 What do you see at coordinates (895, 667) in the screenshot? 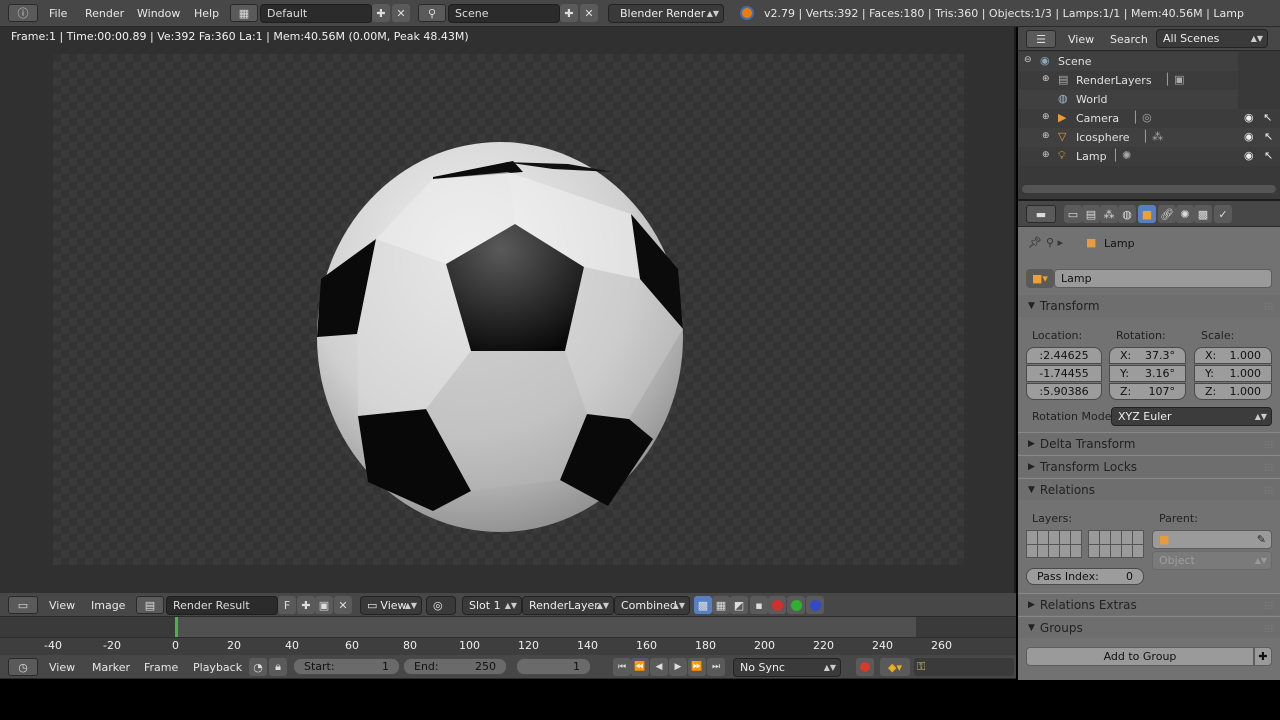
I see `keying-set-icon: ◆▾` at bounding box center [895, 667].